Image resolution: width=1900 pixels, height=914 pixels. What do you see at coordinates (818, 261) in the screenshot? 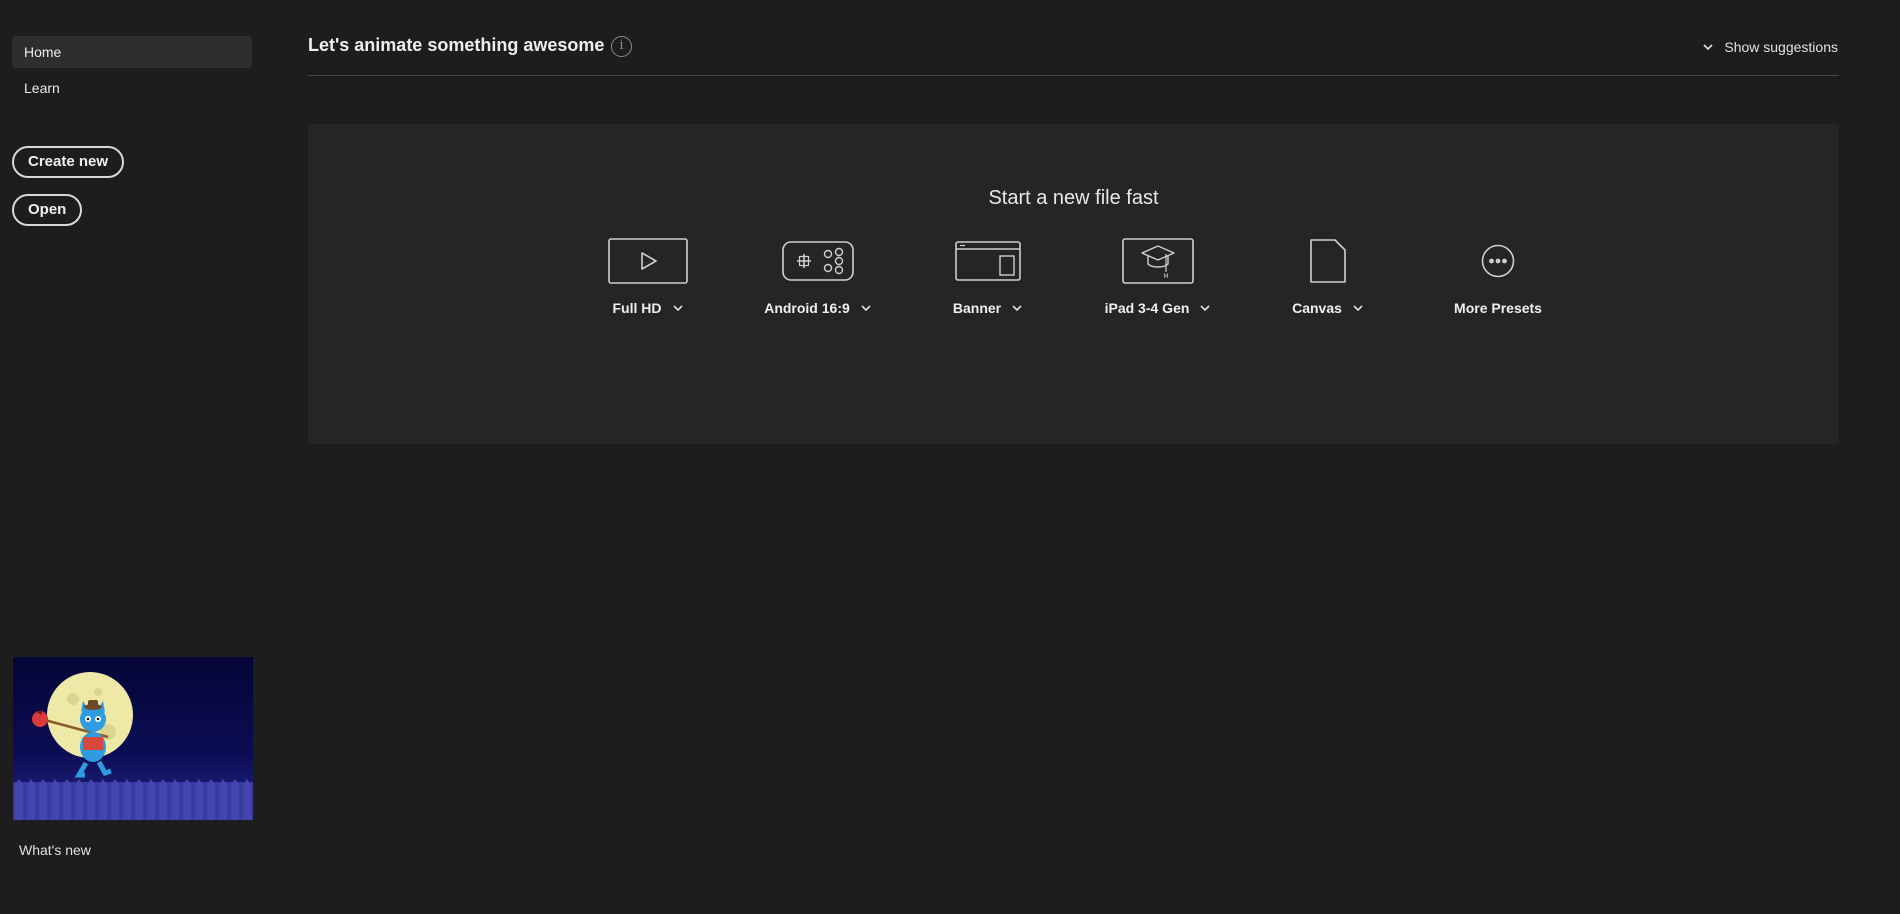
I see `gamepad-icon` at bounding box center [818, 261].